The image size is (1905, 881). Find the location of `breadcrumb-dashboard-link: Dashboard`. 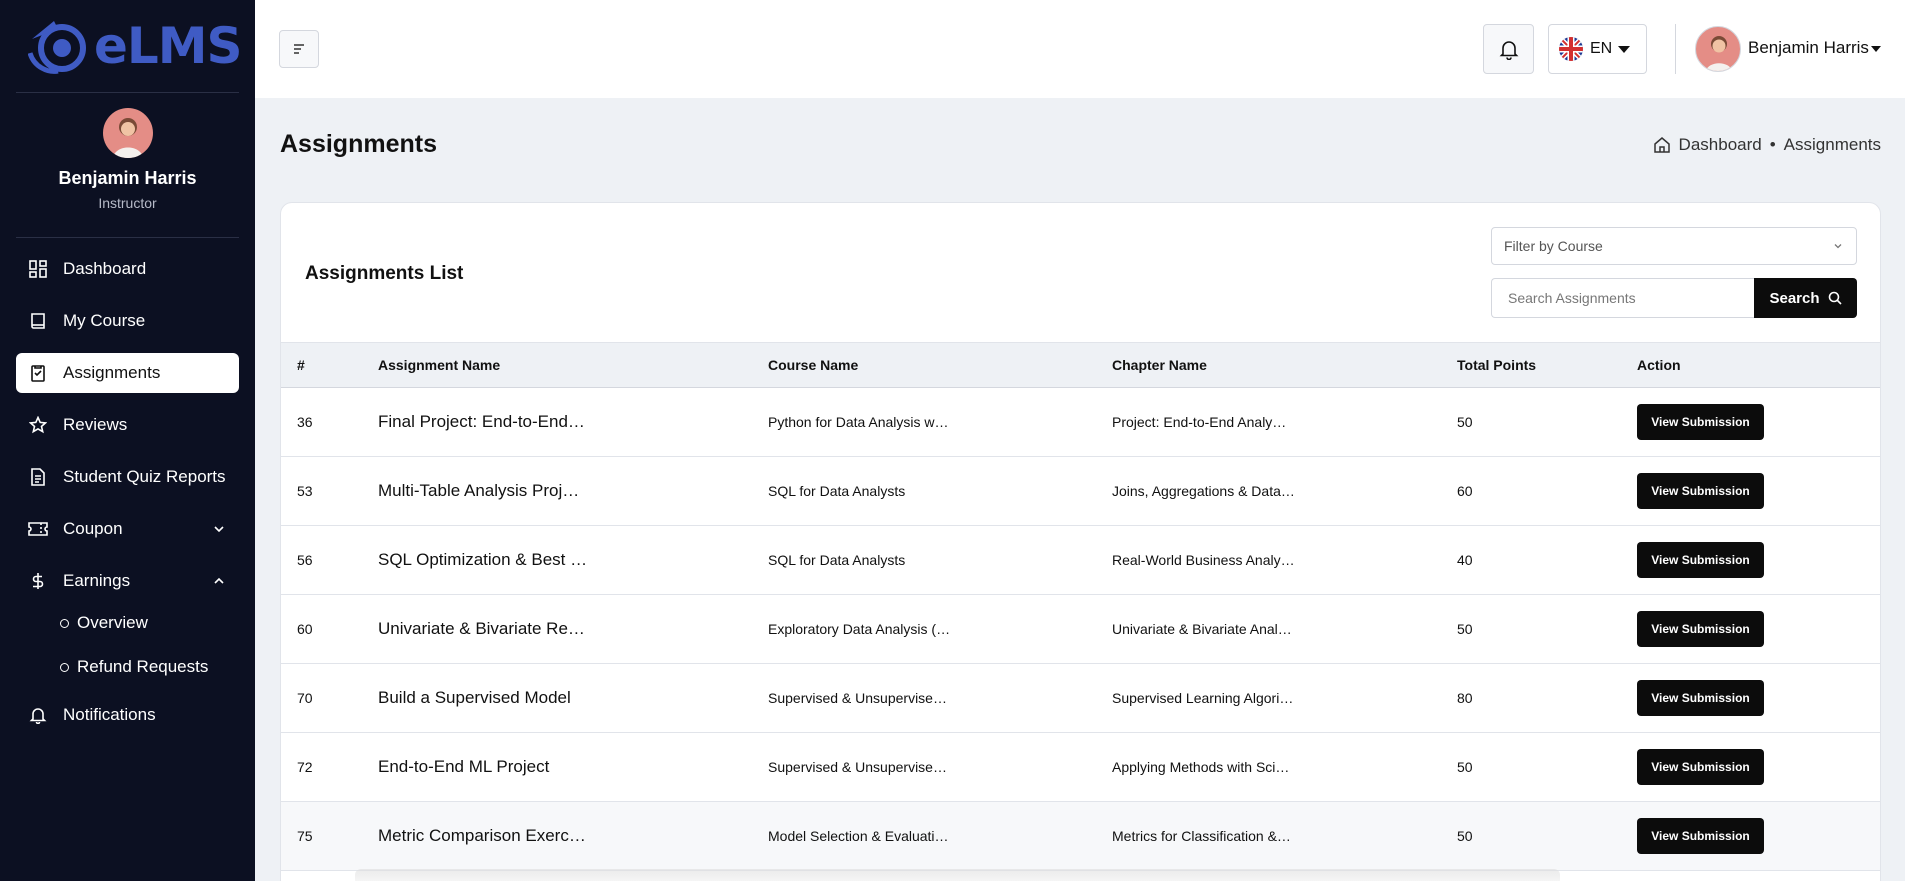

breadcrumb-dashboard-link: Dashboard is located at coordinates (1720, 145).